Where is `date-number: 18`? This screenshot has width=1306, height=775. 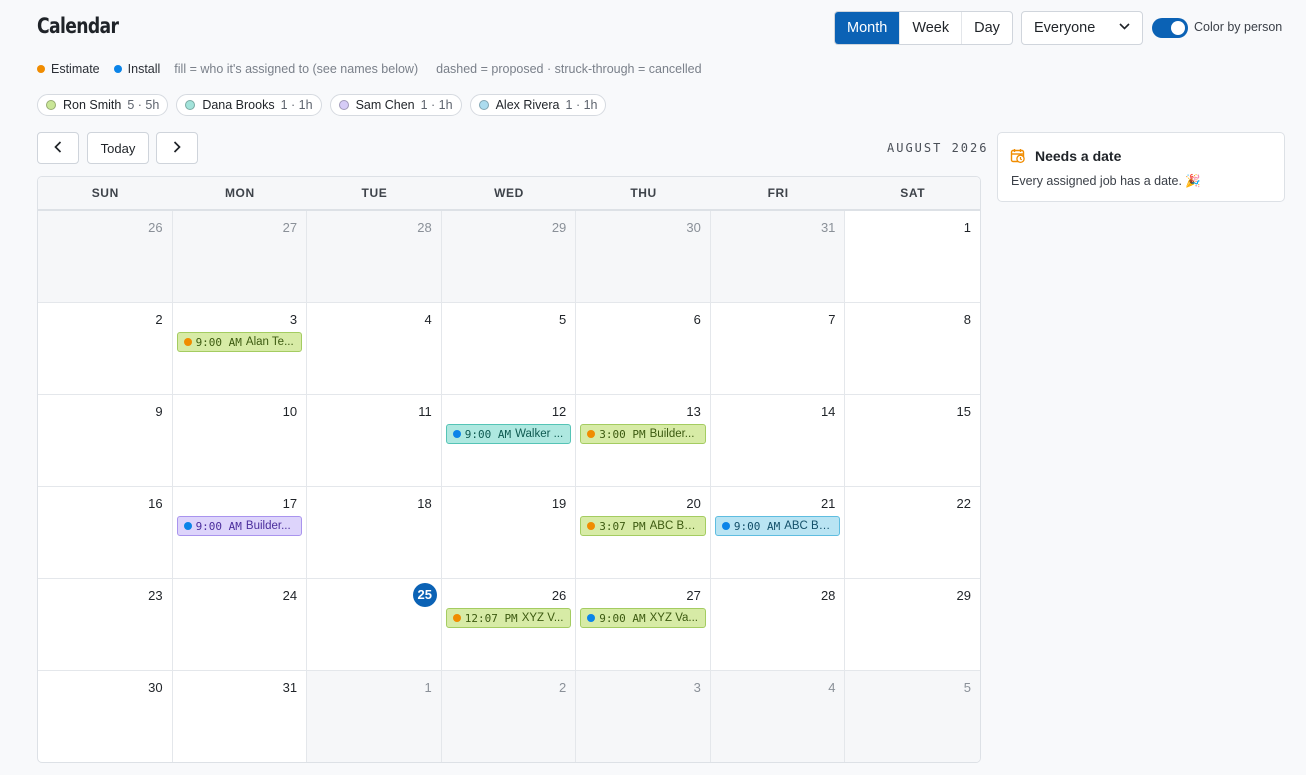
date-number: 18 is located at coordinates (424, 503).